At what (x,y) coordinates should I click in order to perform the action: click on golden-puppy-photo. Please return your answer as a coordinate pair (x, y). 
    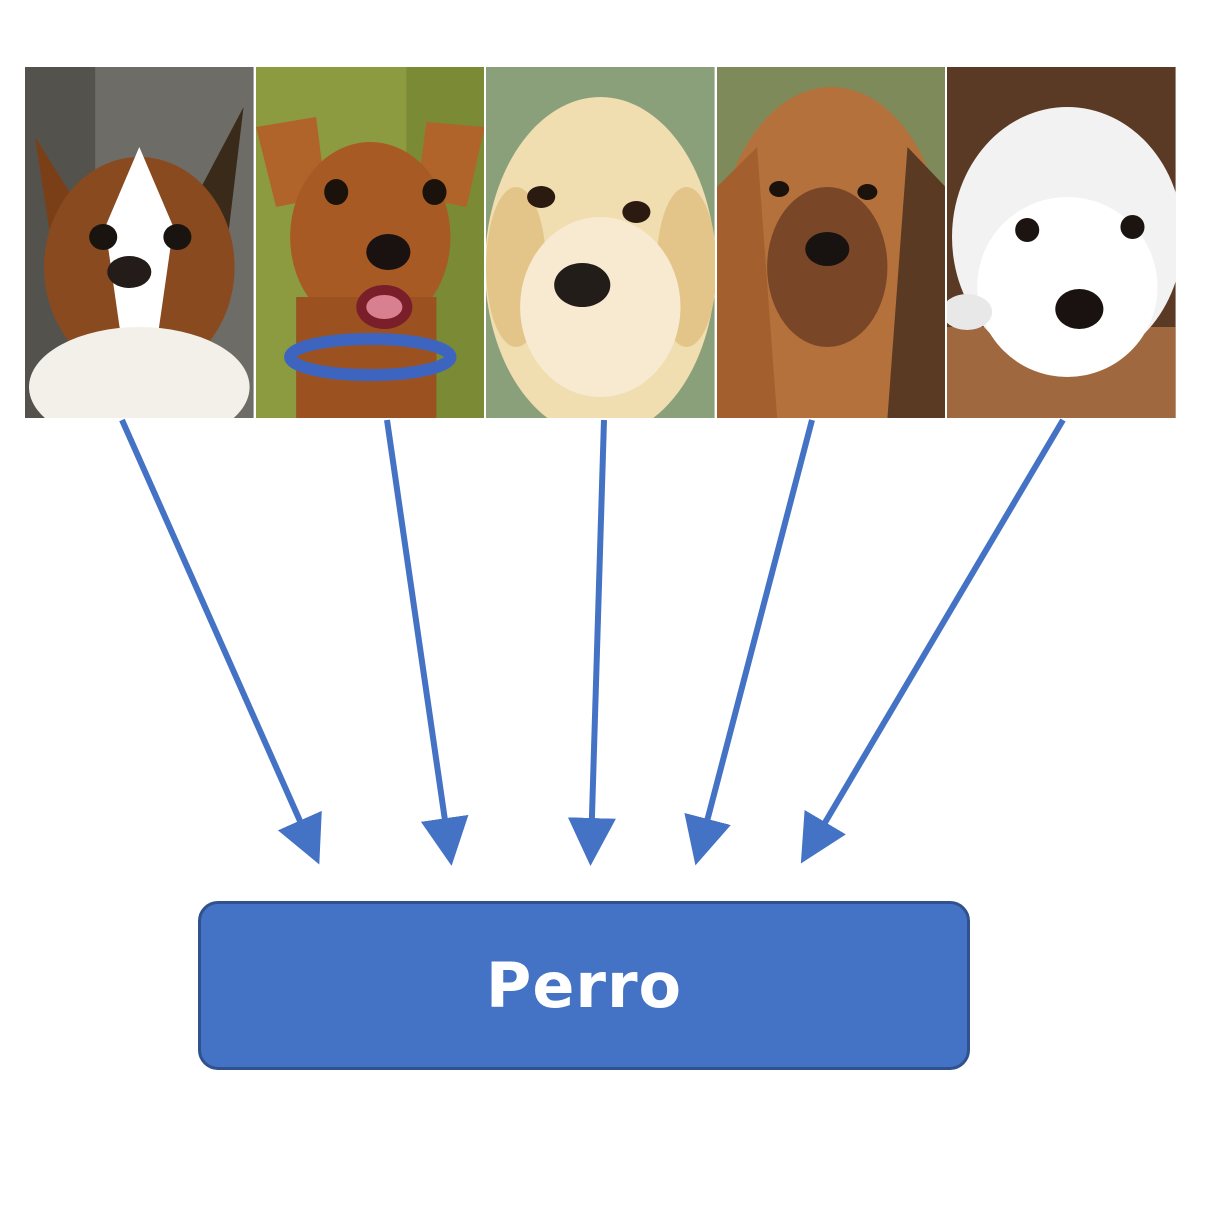
    Looking at the image, I should click on (600, 242).